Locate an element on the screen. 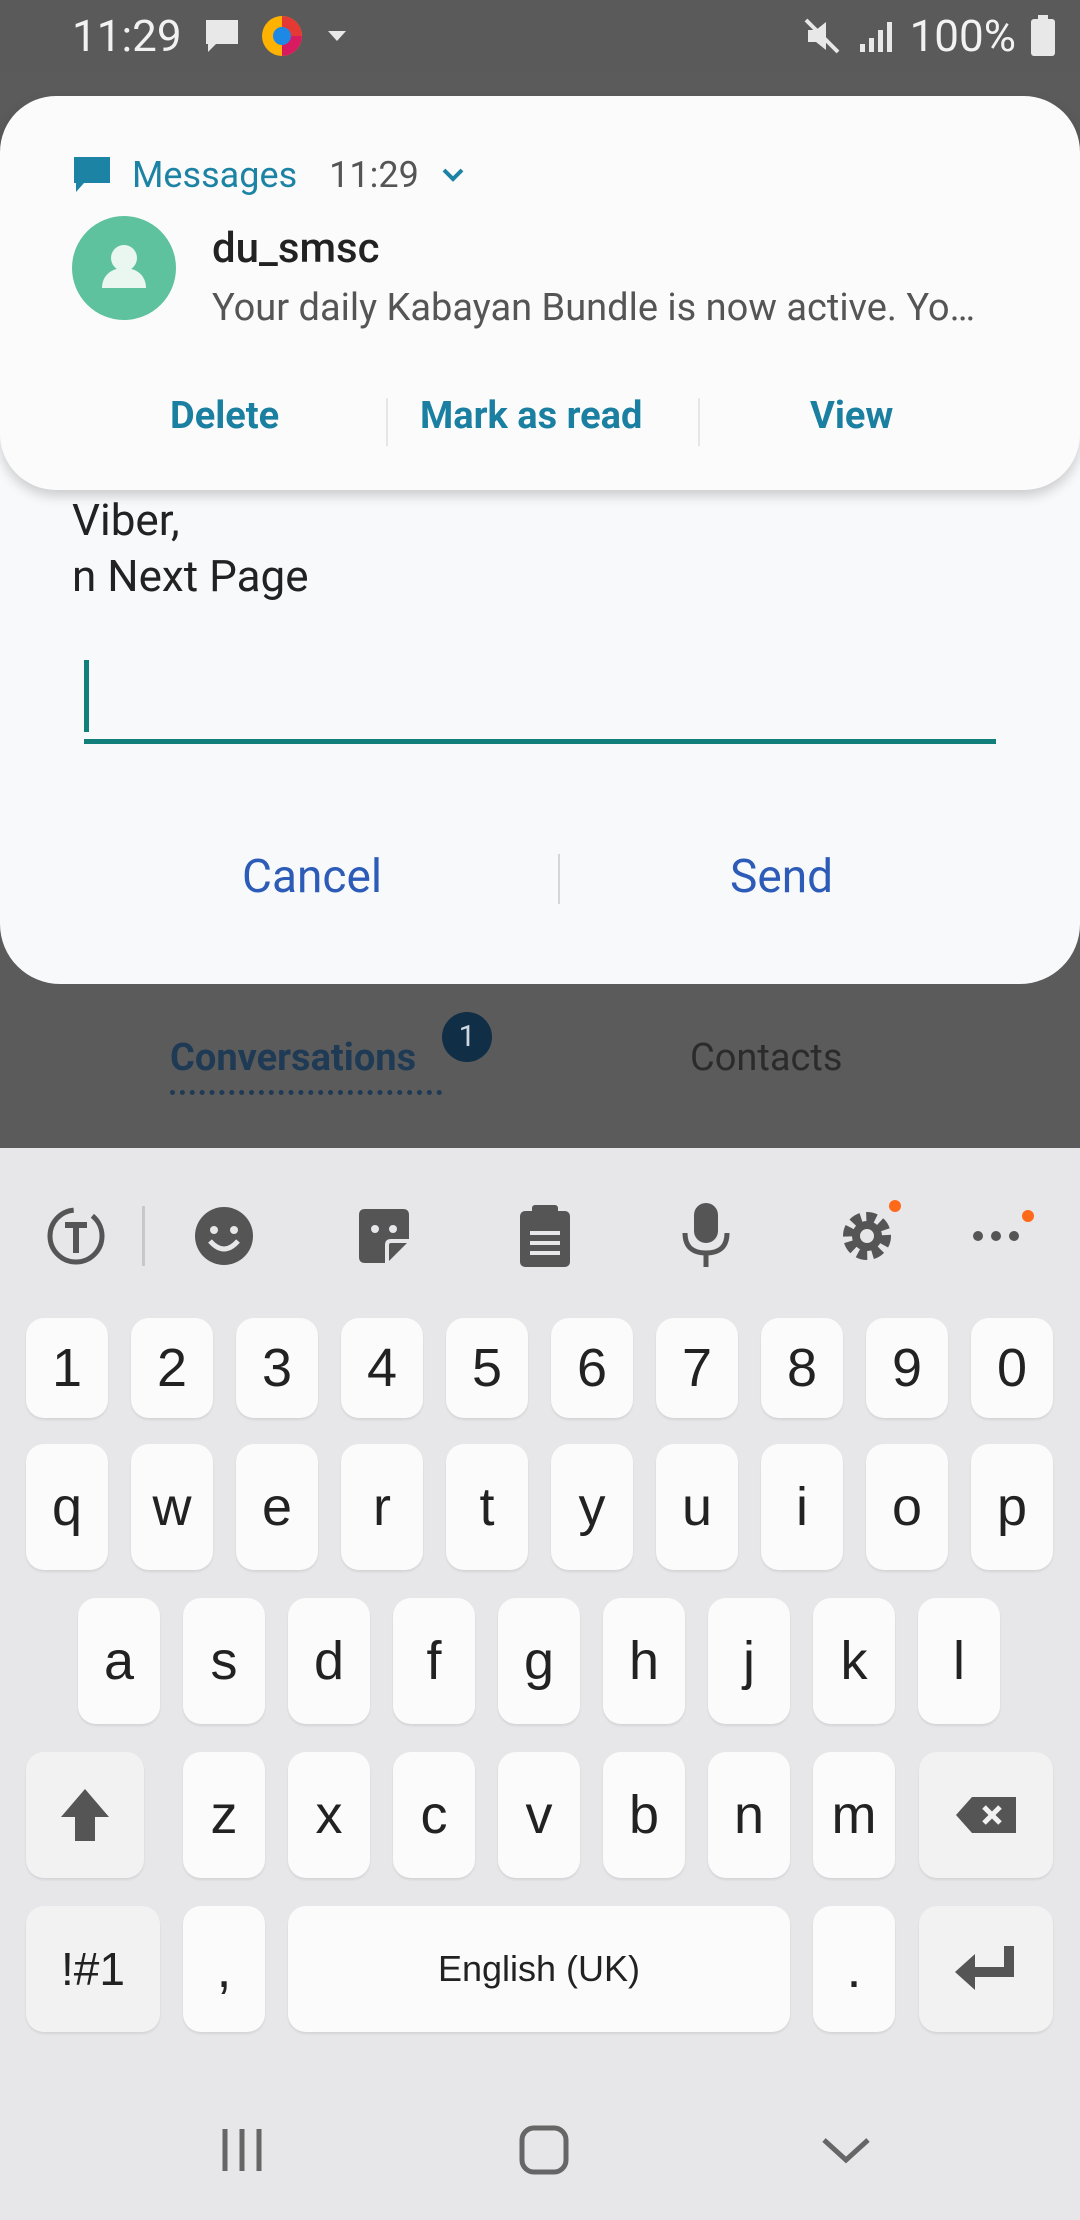 The height and width of the screenshot is (2220, 1080). key-2: 2 is located at coordinates (172, 1368).